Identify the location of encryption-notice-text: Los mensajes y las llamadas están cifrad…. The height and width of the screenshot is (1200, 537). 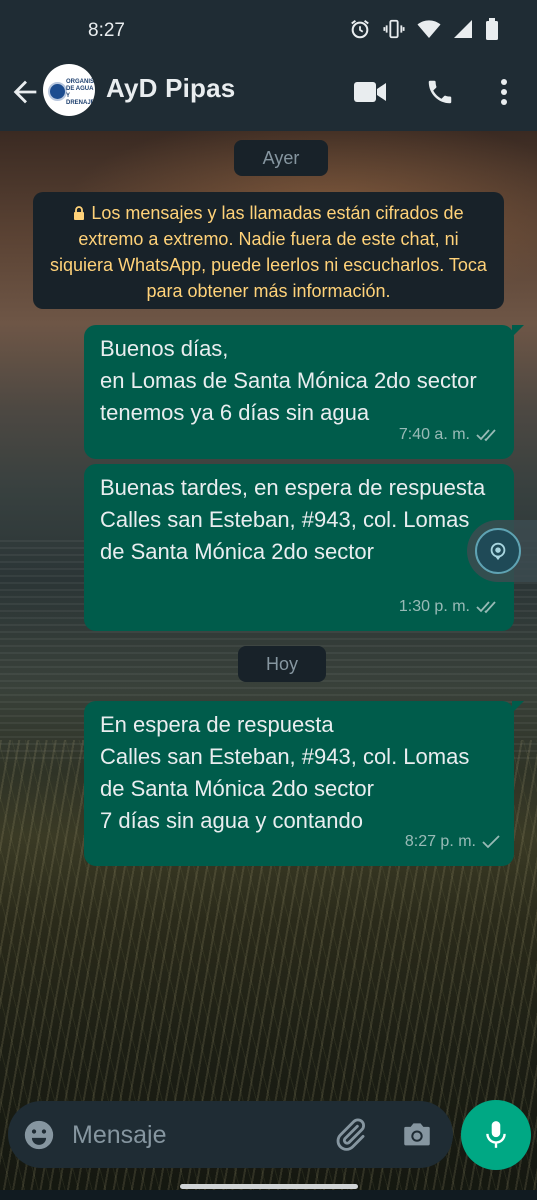
(268, 252).